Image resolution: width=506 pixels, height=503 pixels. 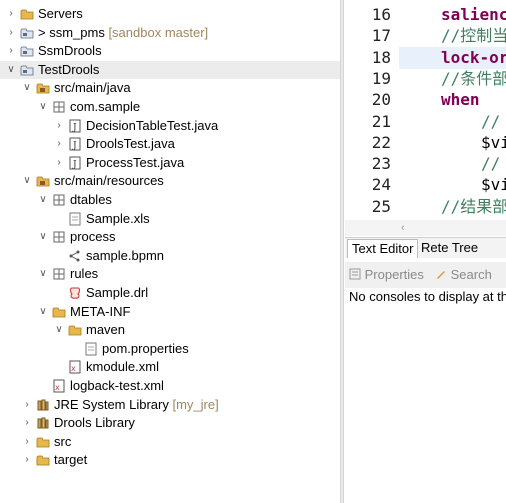 I want to click on tree-item: › J DecisionTableTest.java, so click(x=170, y=126).